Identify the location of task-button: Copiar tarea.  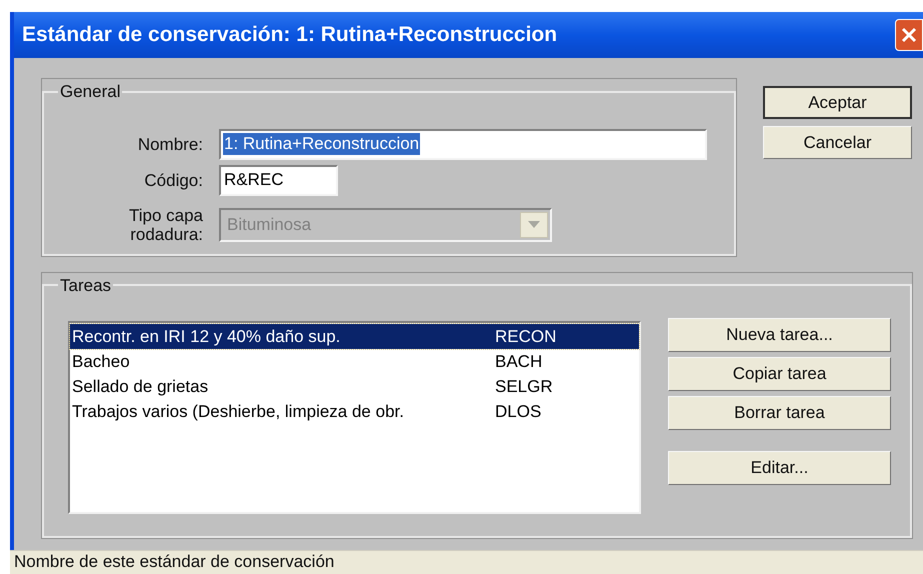
(779, 374).